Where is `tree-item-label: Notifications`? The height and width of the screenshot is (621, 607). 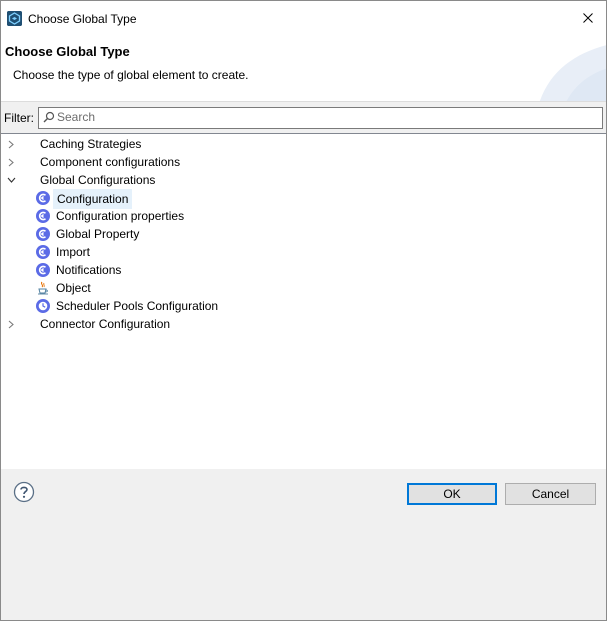
tree-item-label: Notifications is located at coordinates (89, 270).